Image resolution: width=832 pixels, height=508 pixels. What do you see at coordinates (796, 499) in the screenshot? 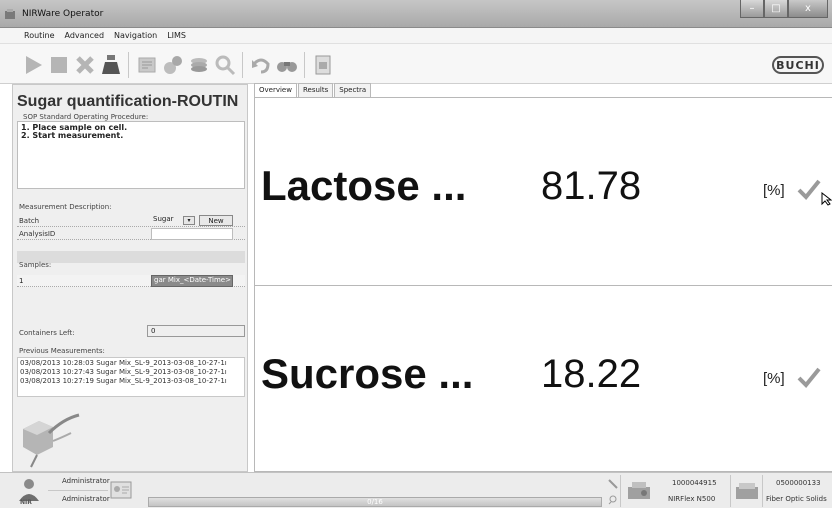
I see `measurement-cell-name: Fiber Optic Solids` at bounding box center [796, 499].